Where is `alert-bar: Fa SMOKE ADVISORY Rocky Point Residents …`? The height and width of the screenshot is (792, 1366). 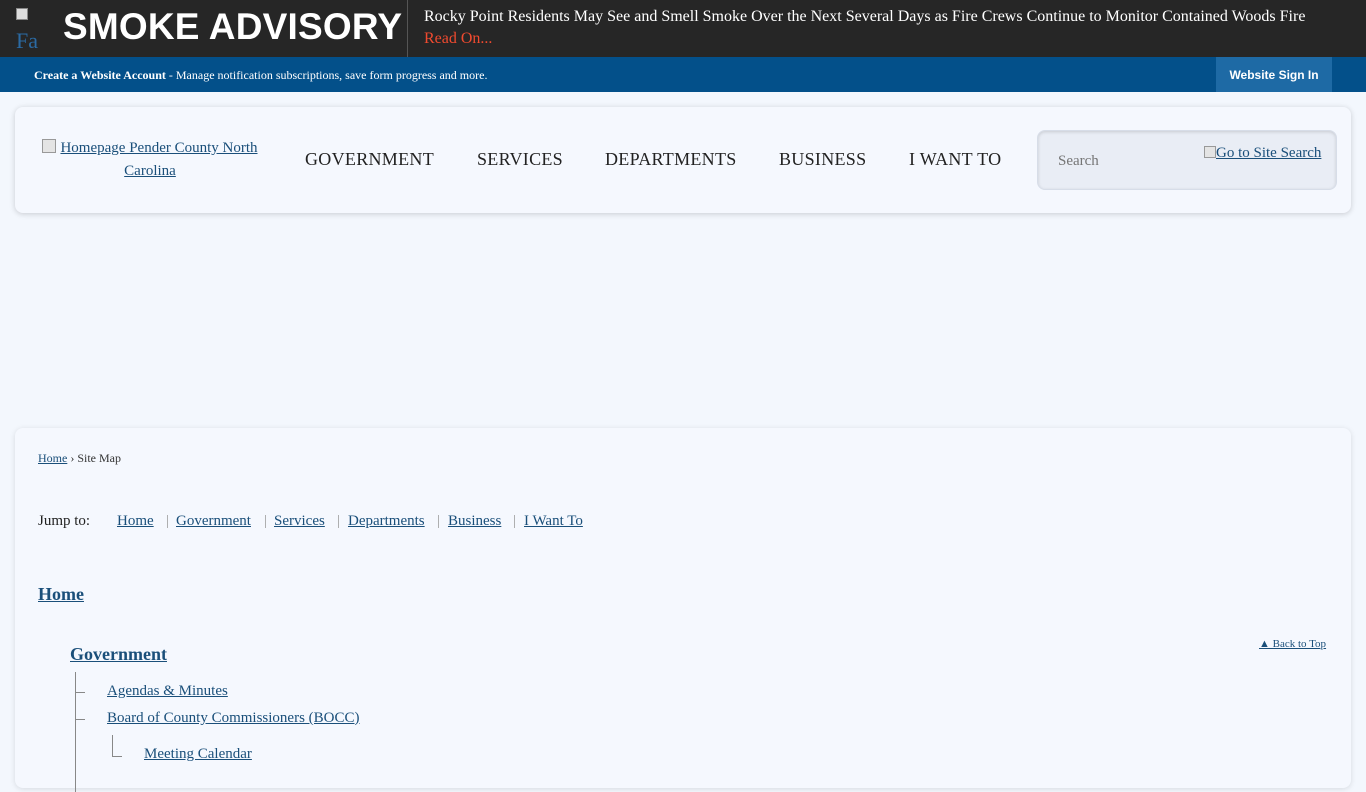
alert-bar: Fa SMOKE ADVISORY Rocky Point Residents … is located at coordinates (683, 28).